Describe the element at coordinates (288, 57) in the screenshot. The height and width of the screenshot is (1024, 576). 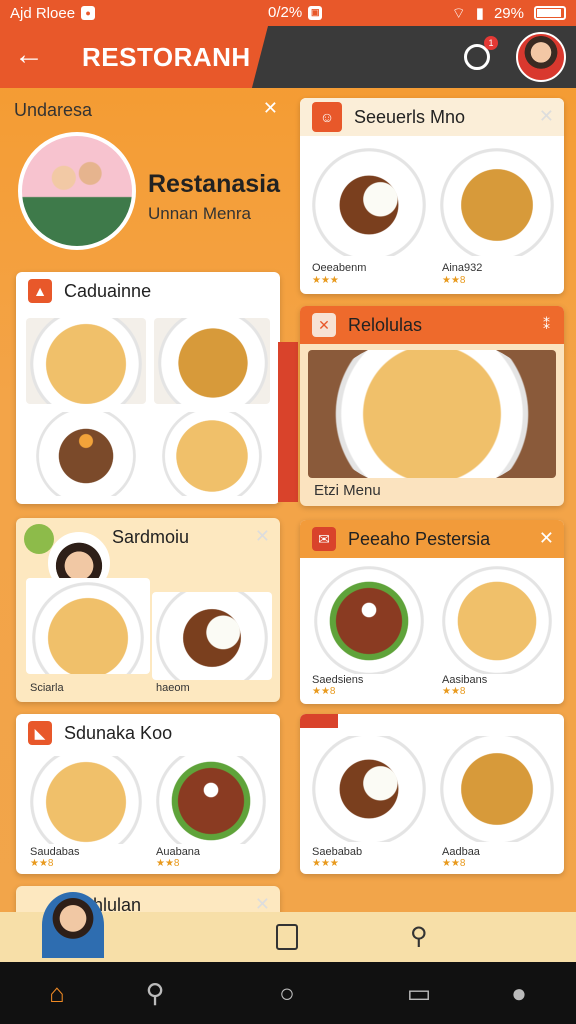
I see `app-bar: ← RESTORANH 1` at that location.